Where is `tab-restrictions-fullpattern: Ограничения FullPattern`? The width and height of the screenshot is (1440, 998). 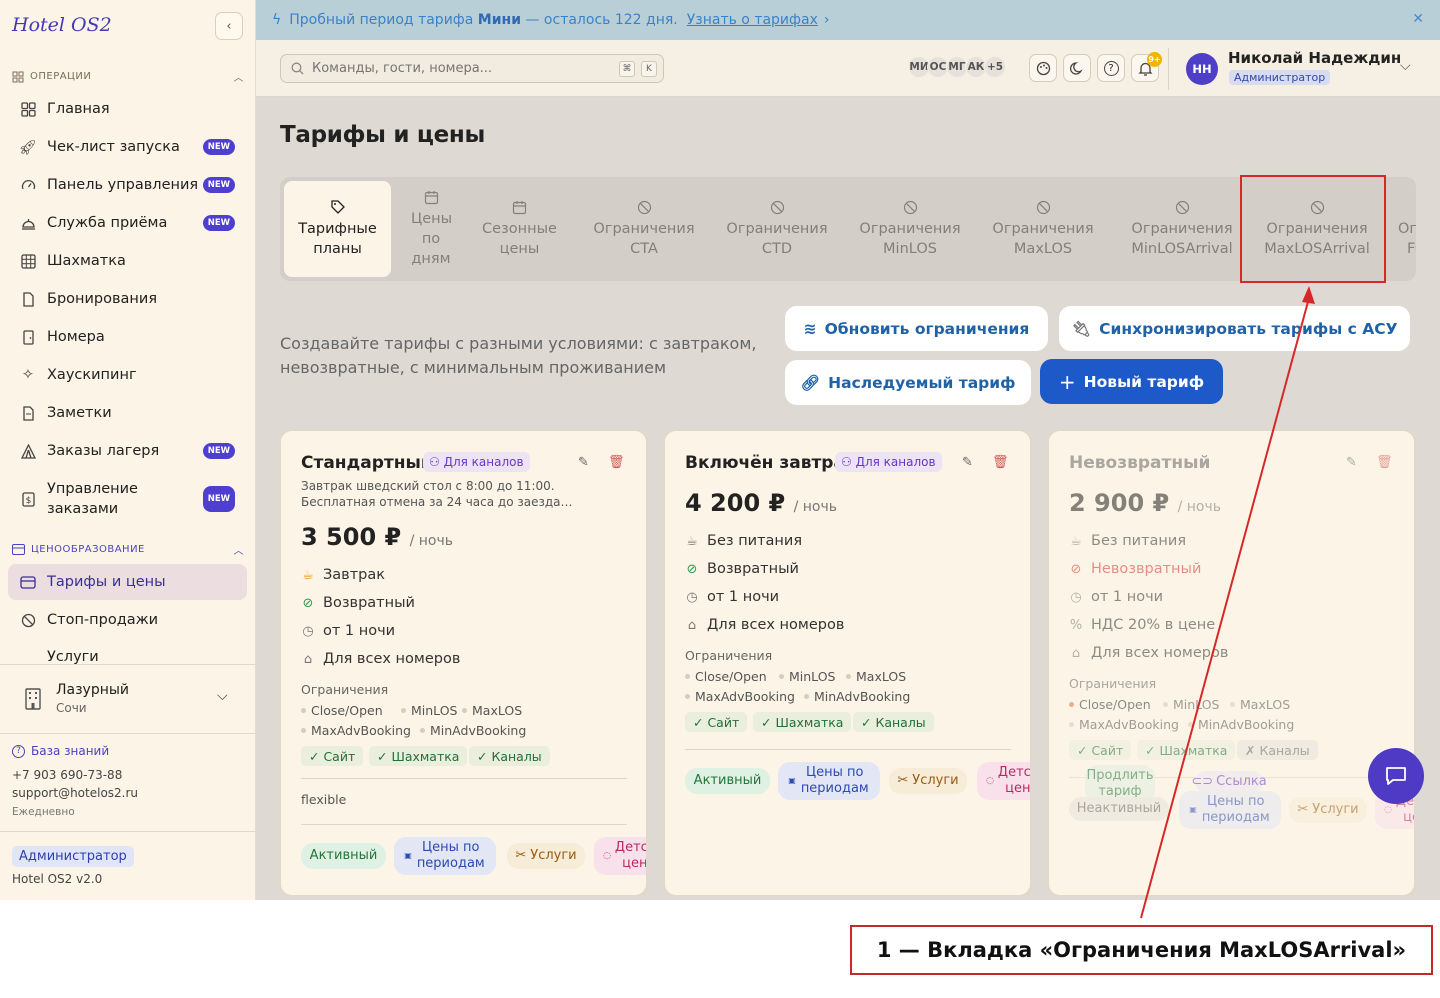 tab-restrictions-fullpattern: Ограничения FullPattern is located at coordinates (1407, 229).